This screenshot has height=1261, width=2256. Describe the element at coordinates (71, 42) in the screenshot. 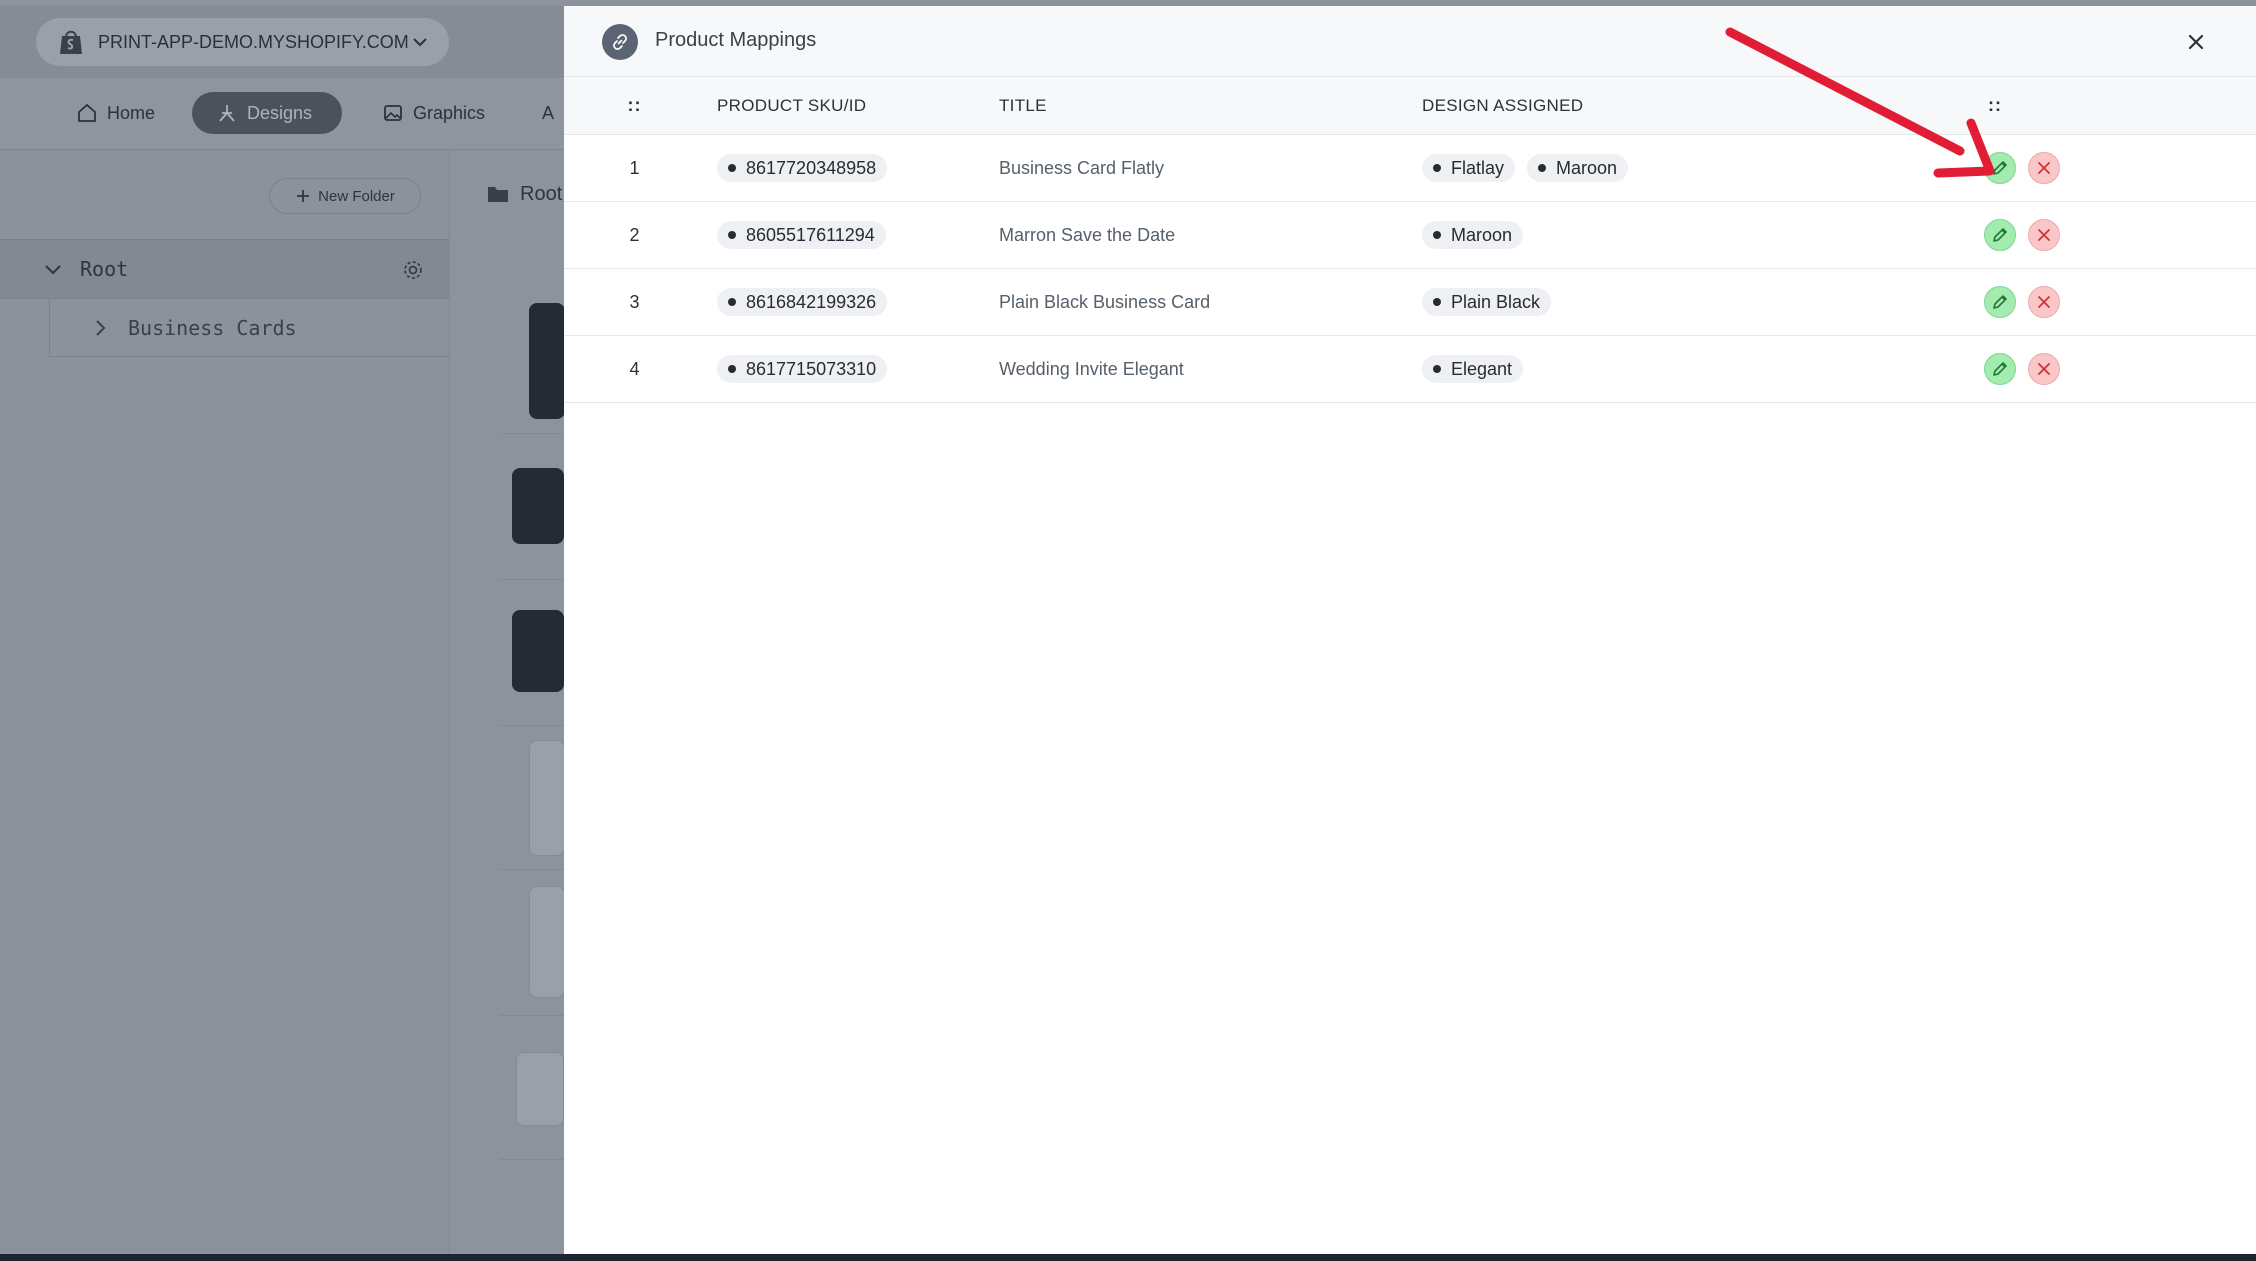

I see `shopify-bag-icon` at that location.